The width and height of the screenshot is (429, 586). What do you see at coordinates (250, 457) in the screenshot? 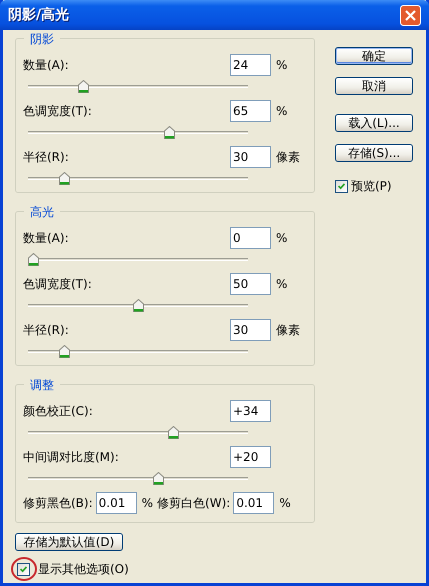
I see `input-field: +20` at bounding box center [250, 457].